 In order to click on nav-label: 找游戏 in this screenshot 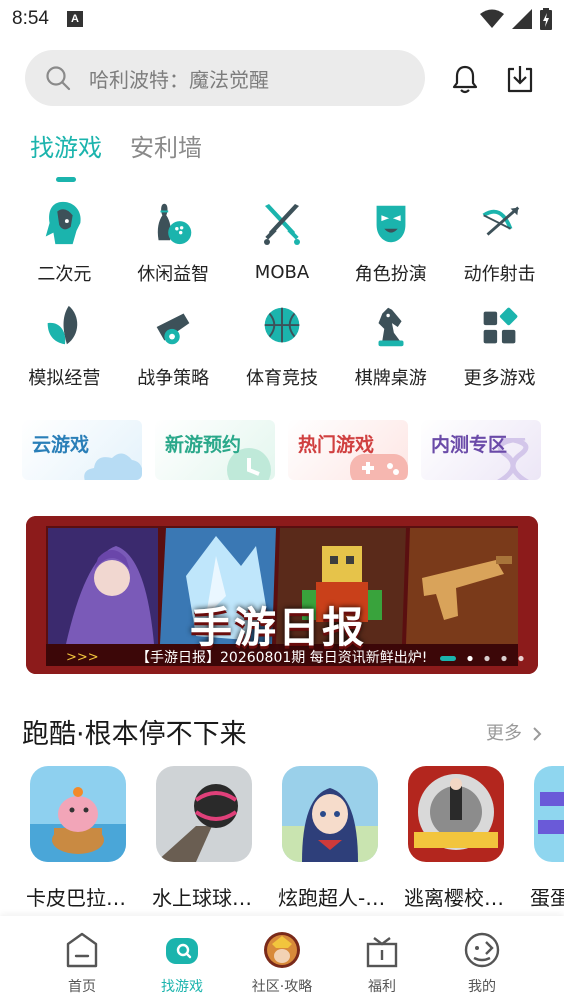, I will do `click(182, 987)`.